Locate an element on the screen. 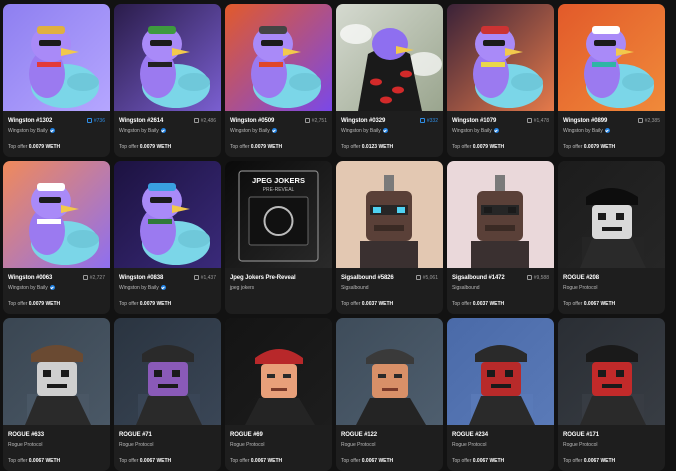  nft-name: ROGUE #633 is located at coordinates (26, 435).